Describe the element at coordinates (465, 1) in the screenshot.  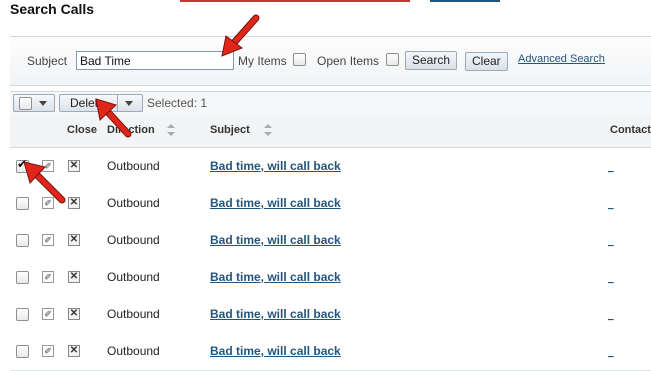
I see `cropped-header-link` at that location.